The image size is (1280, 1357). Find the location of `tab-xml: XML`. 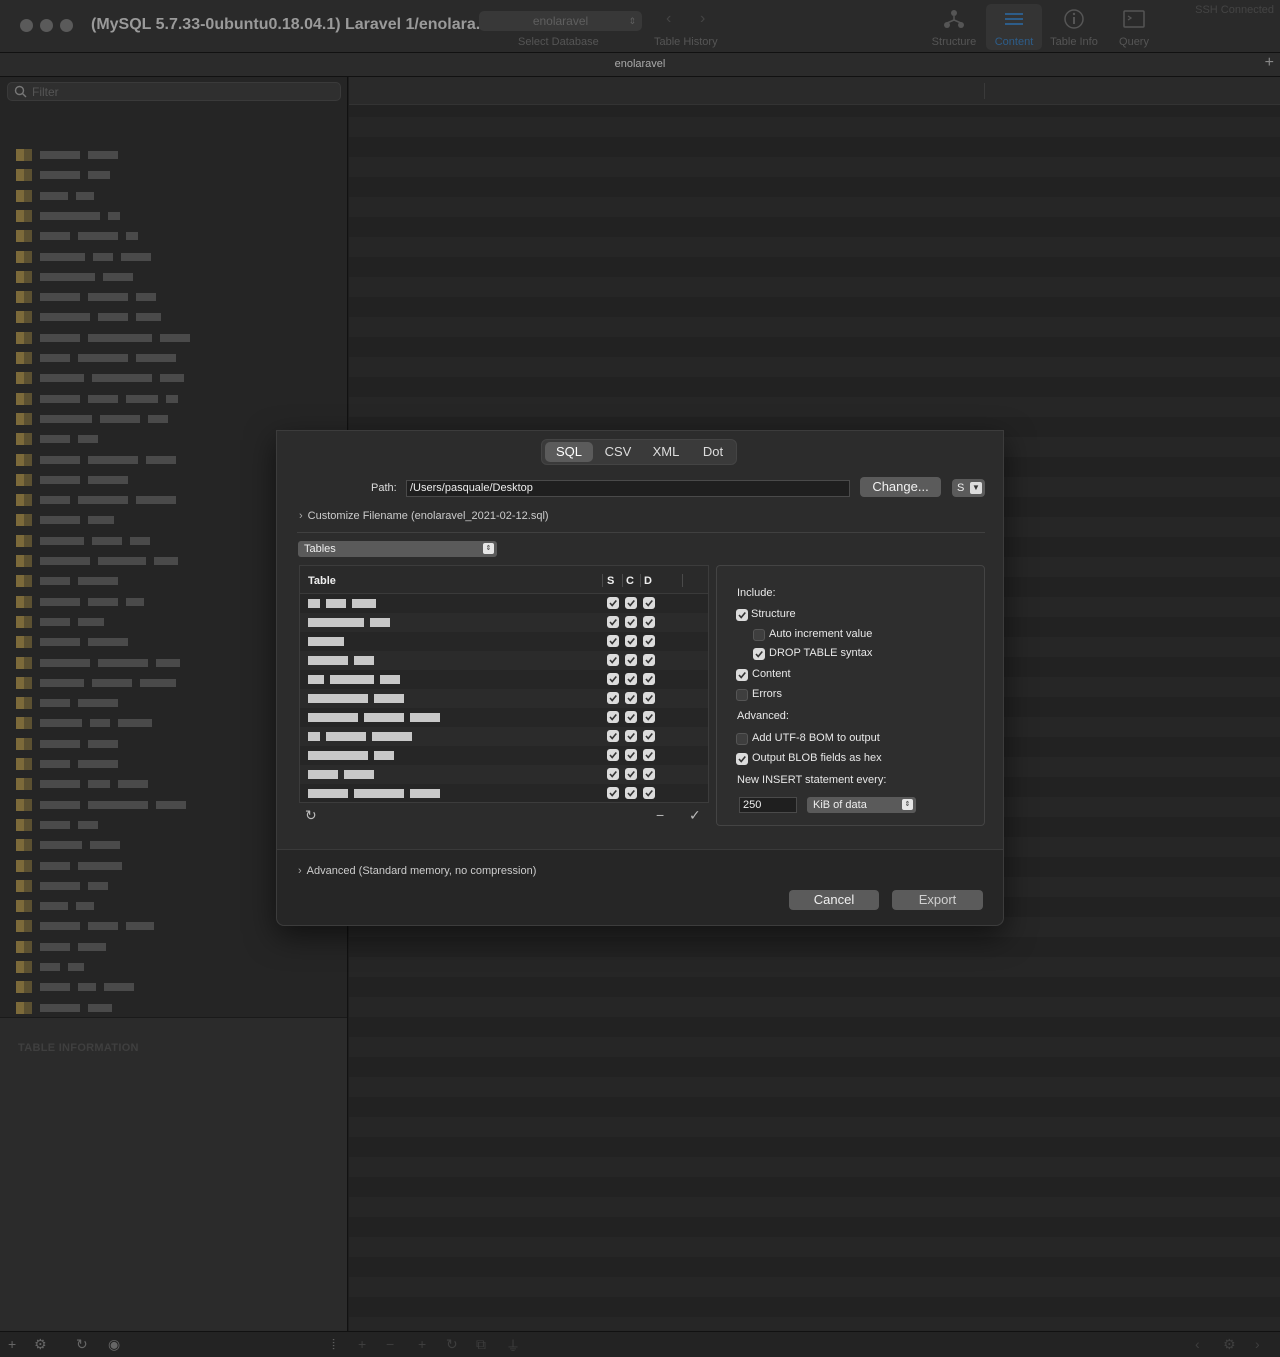

tab-xml: XML is located at coordinates (666, 452).